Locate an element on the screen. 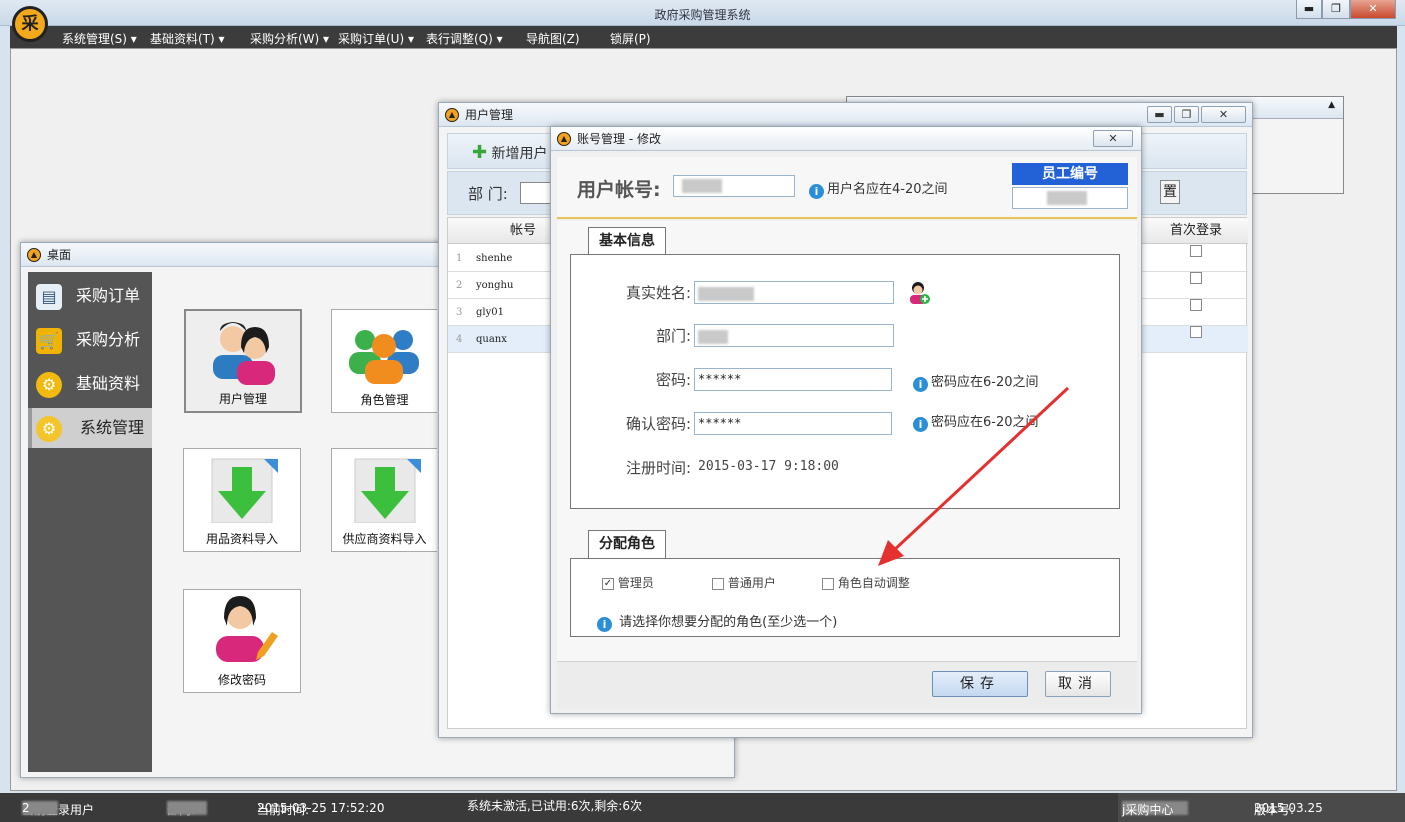  tab-basic-info: 基本信息 is located at coordinates (627, 241).